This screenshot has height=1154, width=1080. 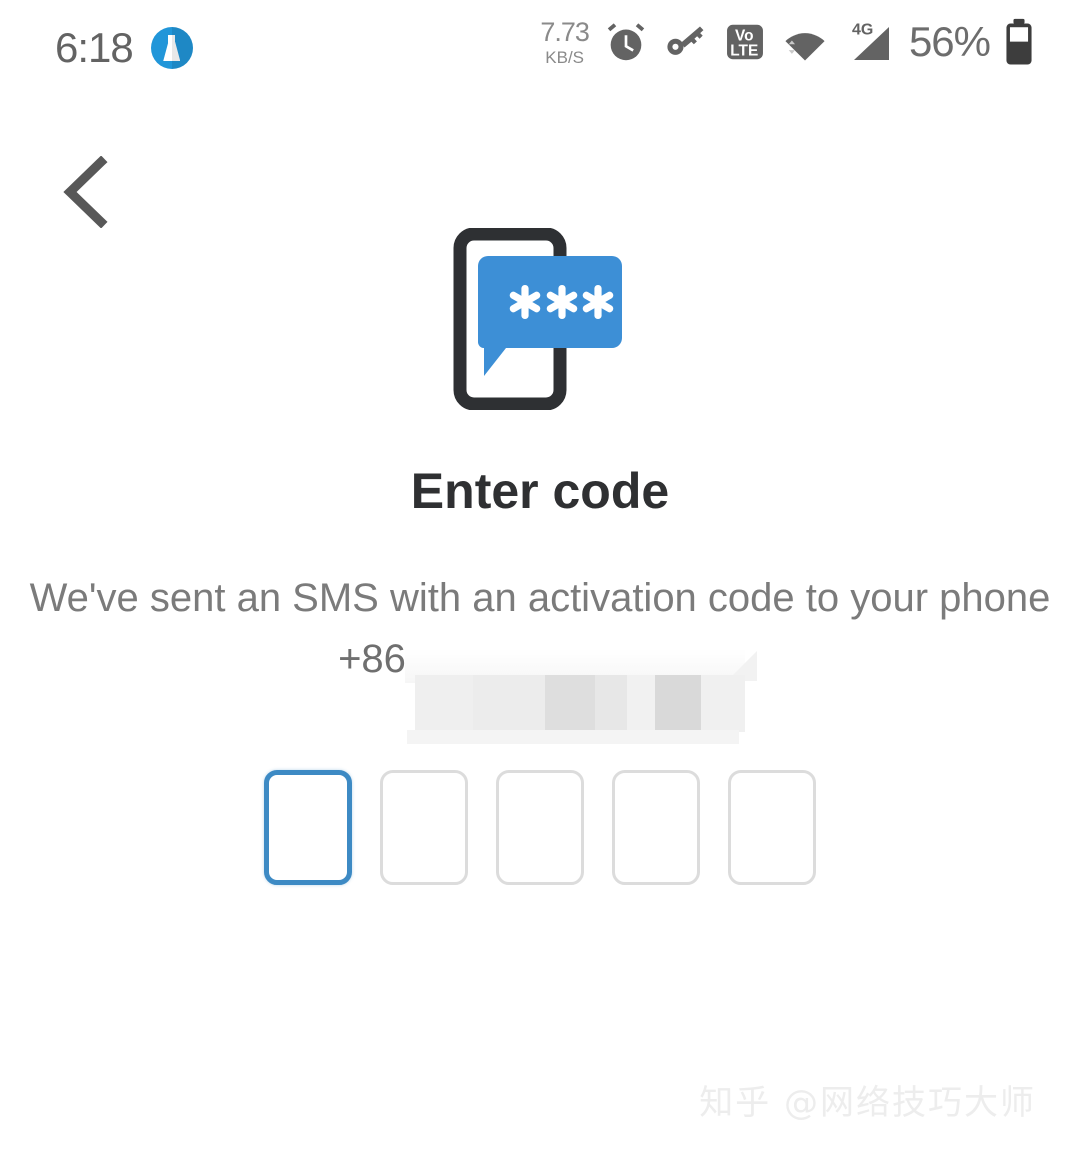 I want to click on signal-bars-icon: 4G, so click(x=869, y=42).